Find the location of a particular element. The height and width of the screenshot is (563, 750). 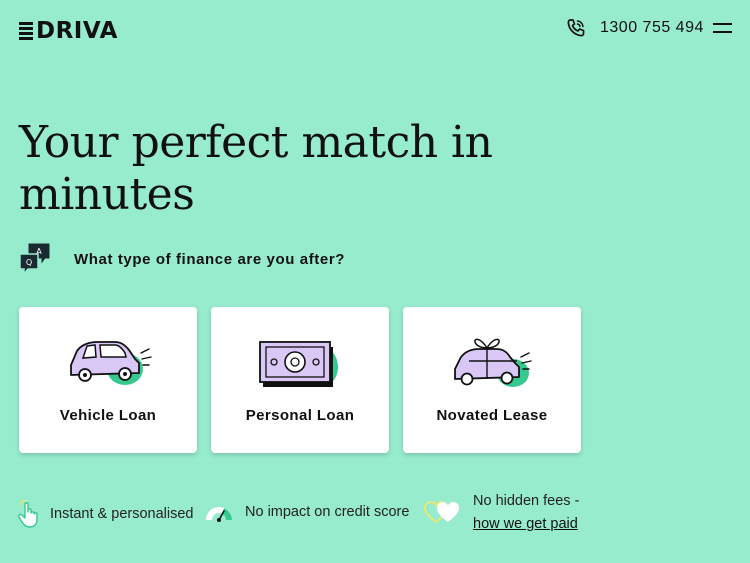

hearts-icon is located at coordinates (441, 512).